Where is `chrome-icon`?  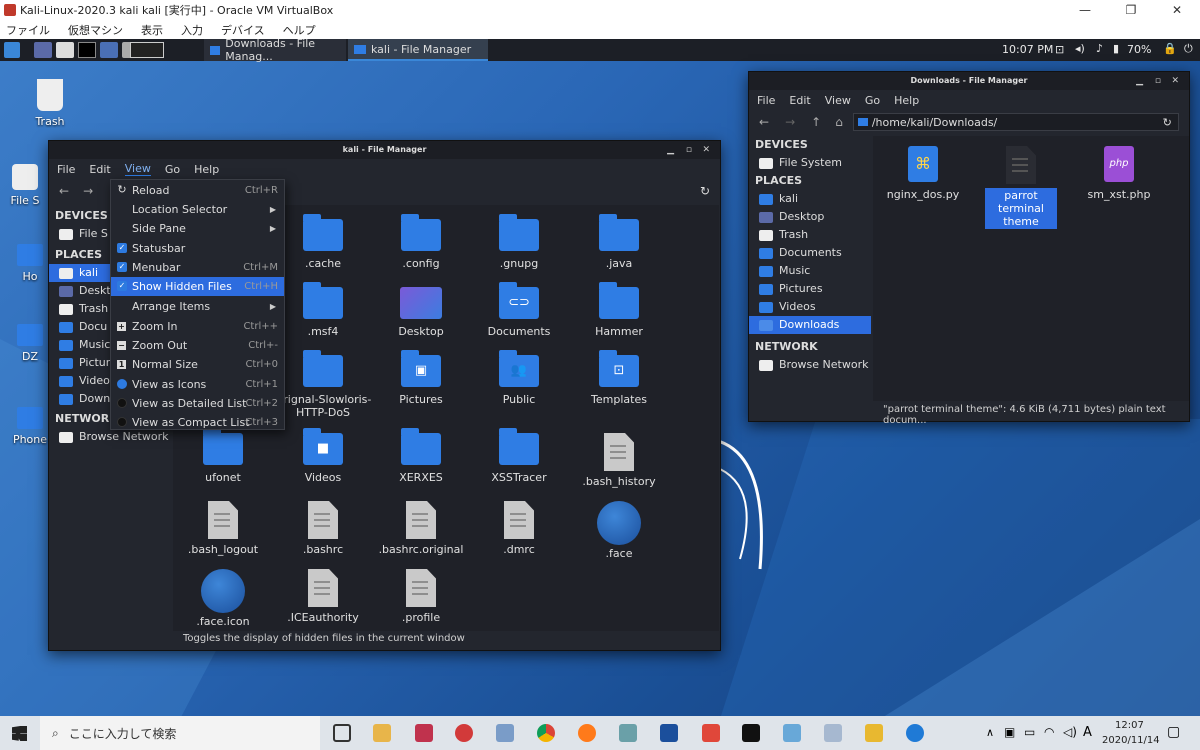 chrome-icon is located at coordinates (546, 733).